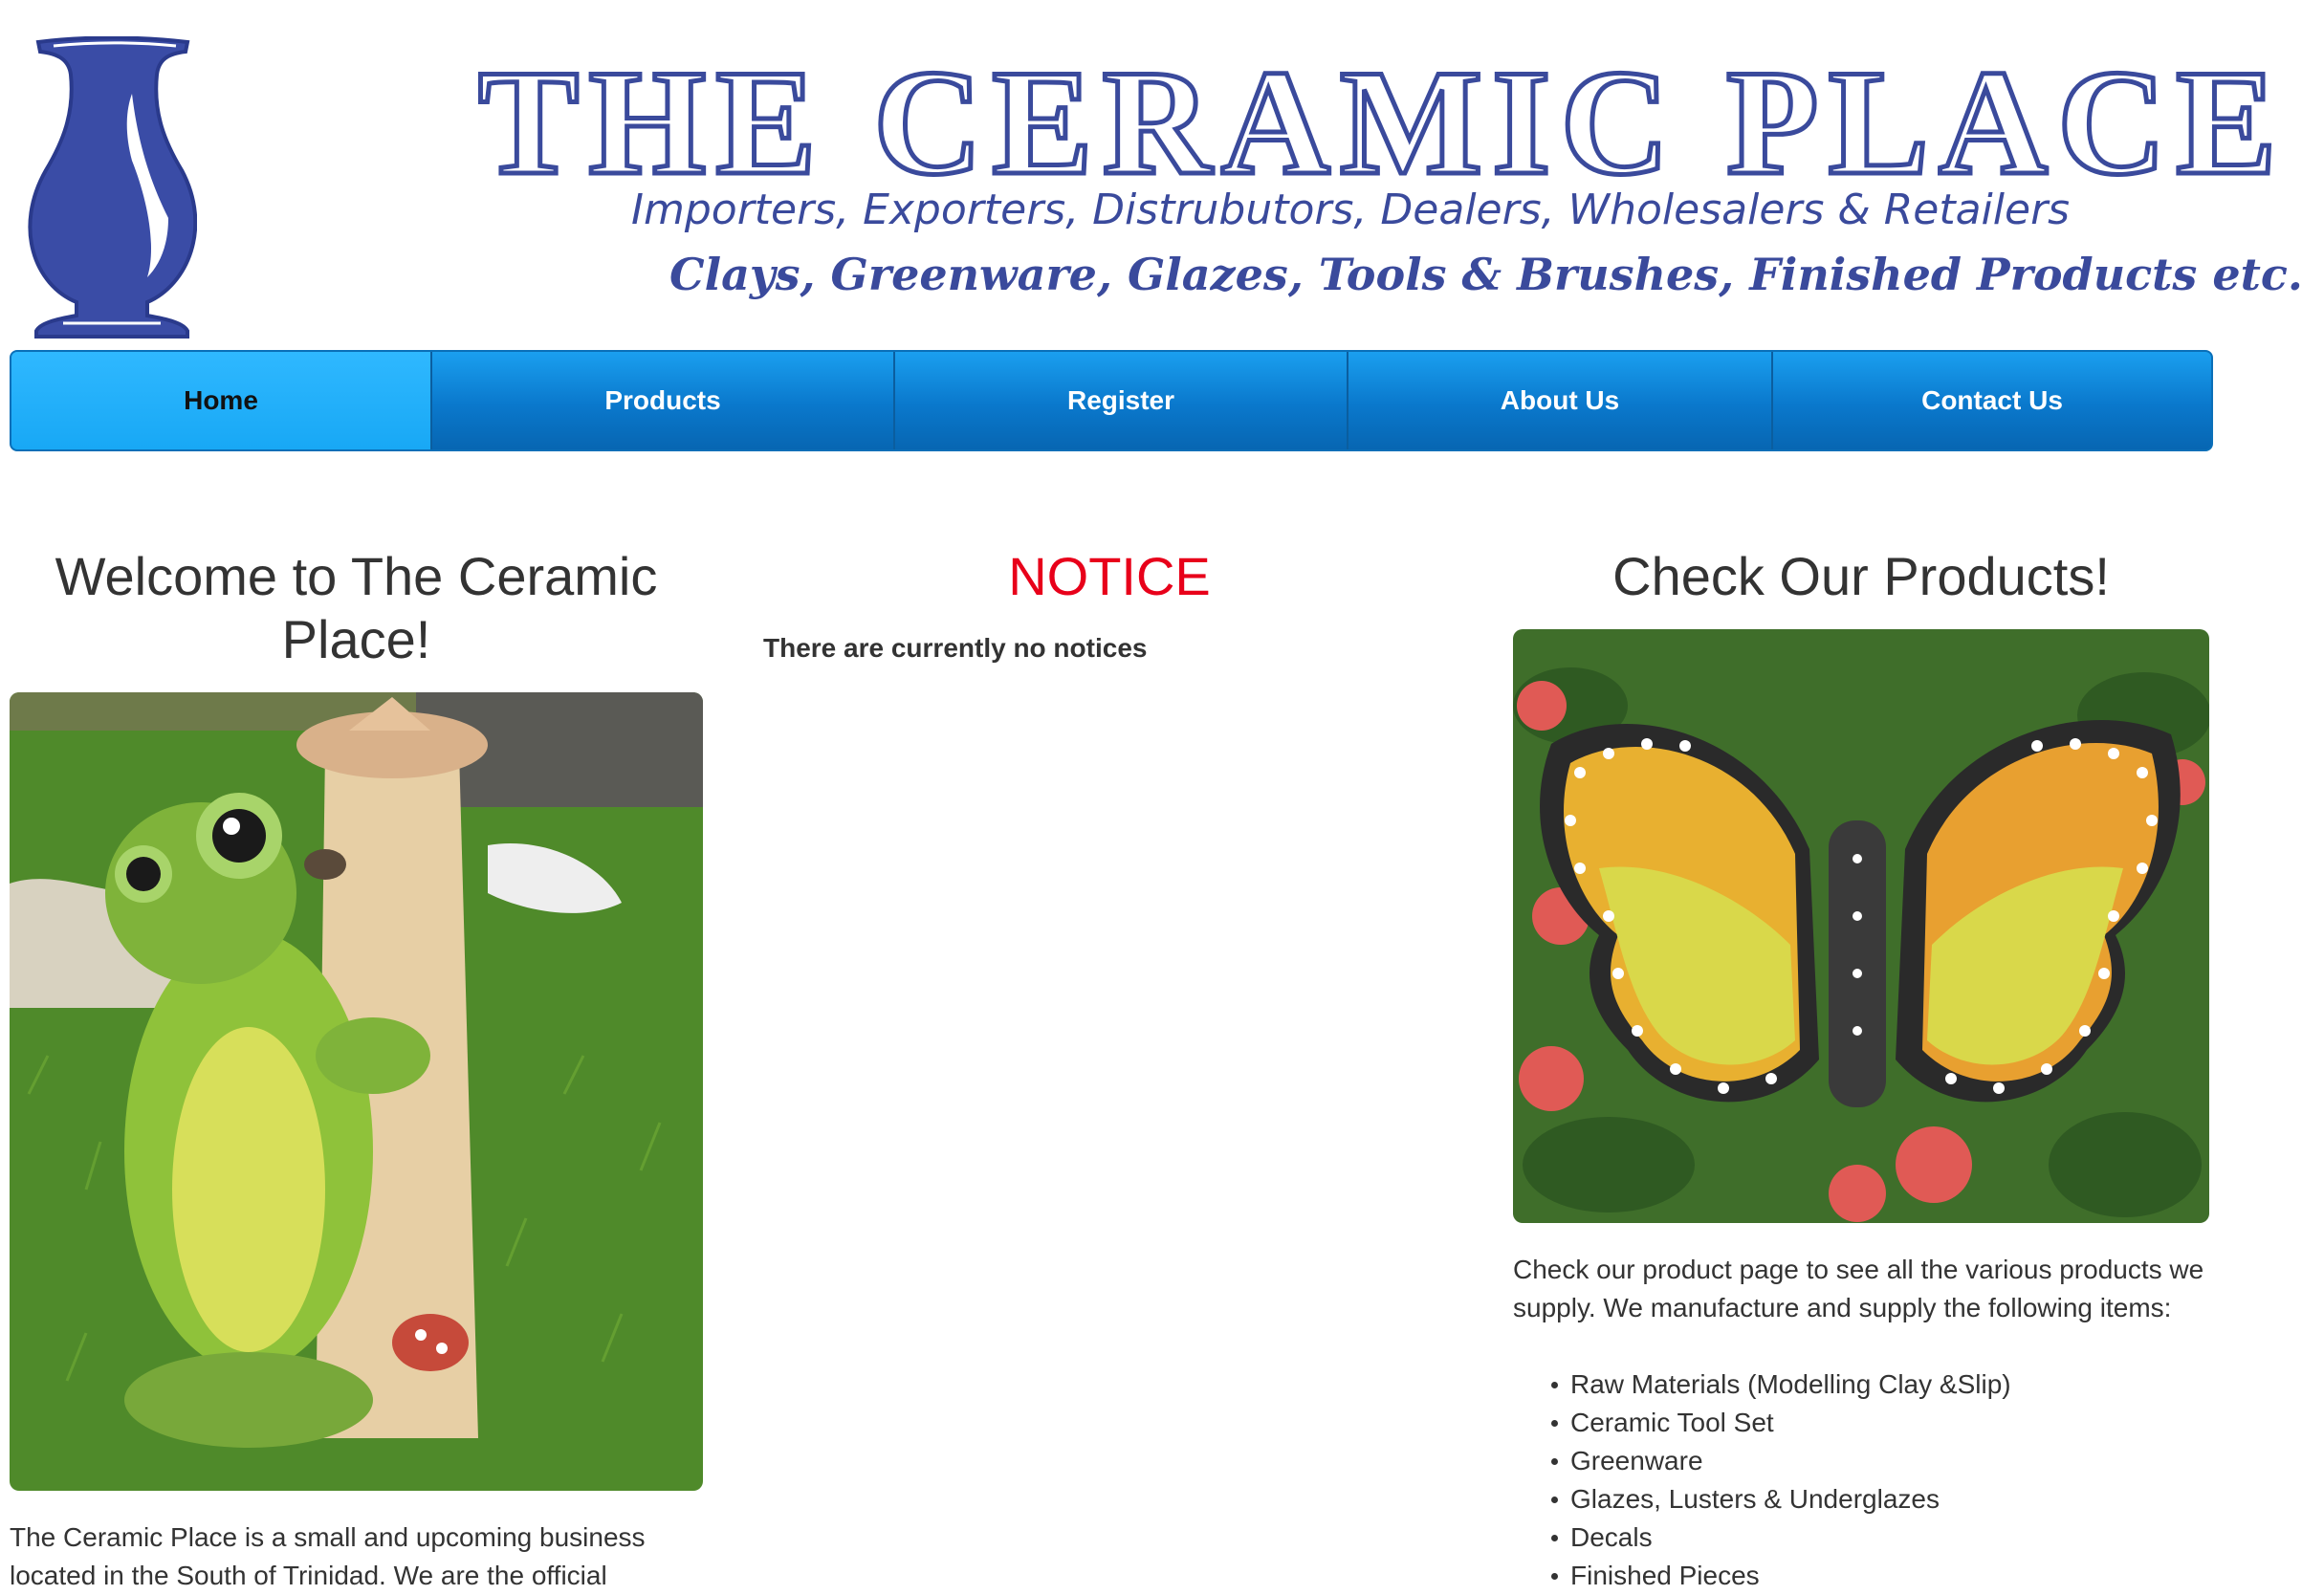 Image resolution: width=2324 pixels, height=1595 pixels. What do you see at coordinates (1992, 400) in the screenshot?
I see `nav-contact-us: Contact Us` at bounding box center [1992, 400].